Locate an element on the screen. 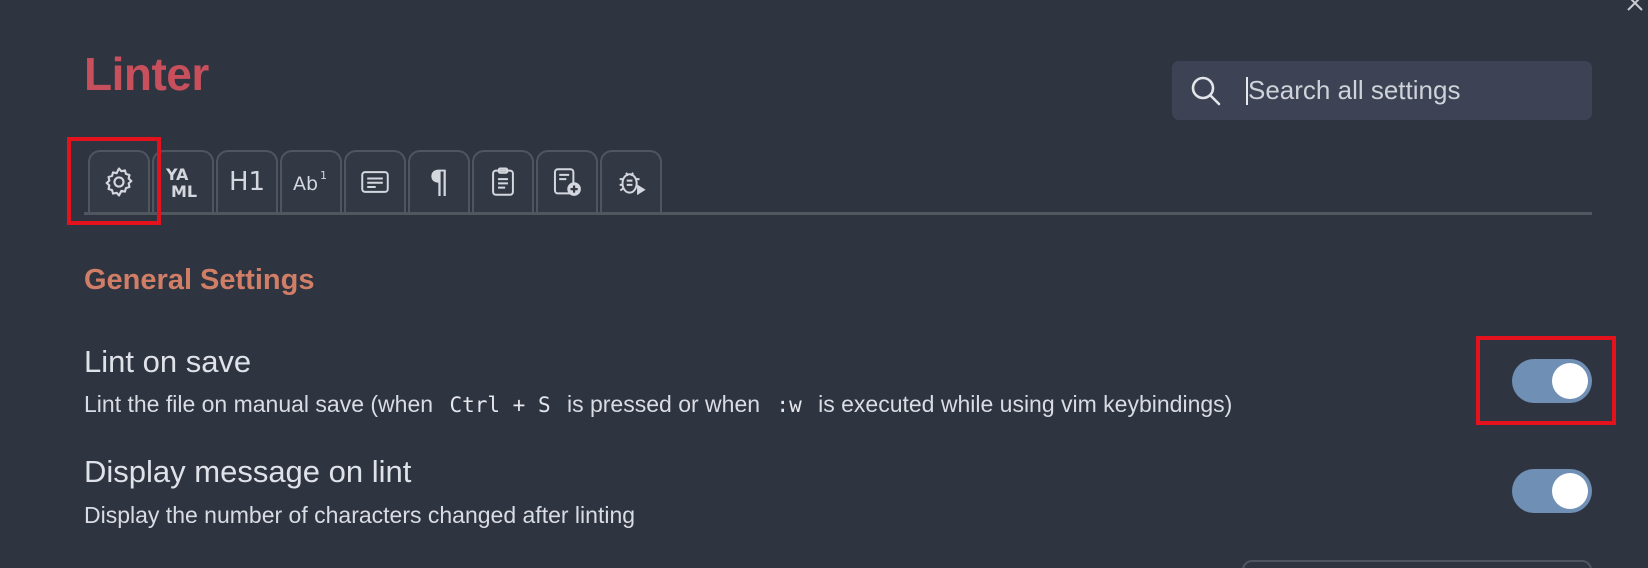  tab-footnote: Ab 1 is located at coordinates (311, 181).